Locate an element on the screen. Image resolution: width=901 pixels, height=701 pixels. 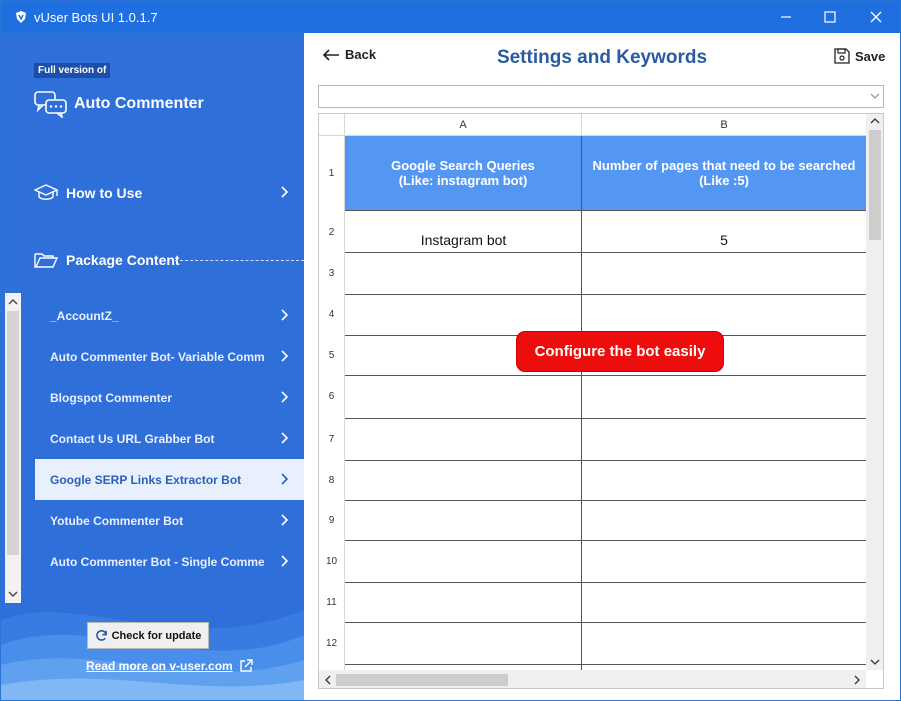
cell-a2: Instagram bot is located at coordinates (463, 240).